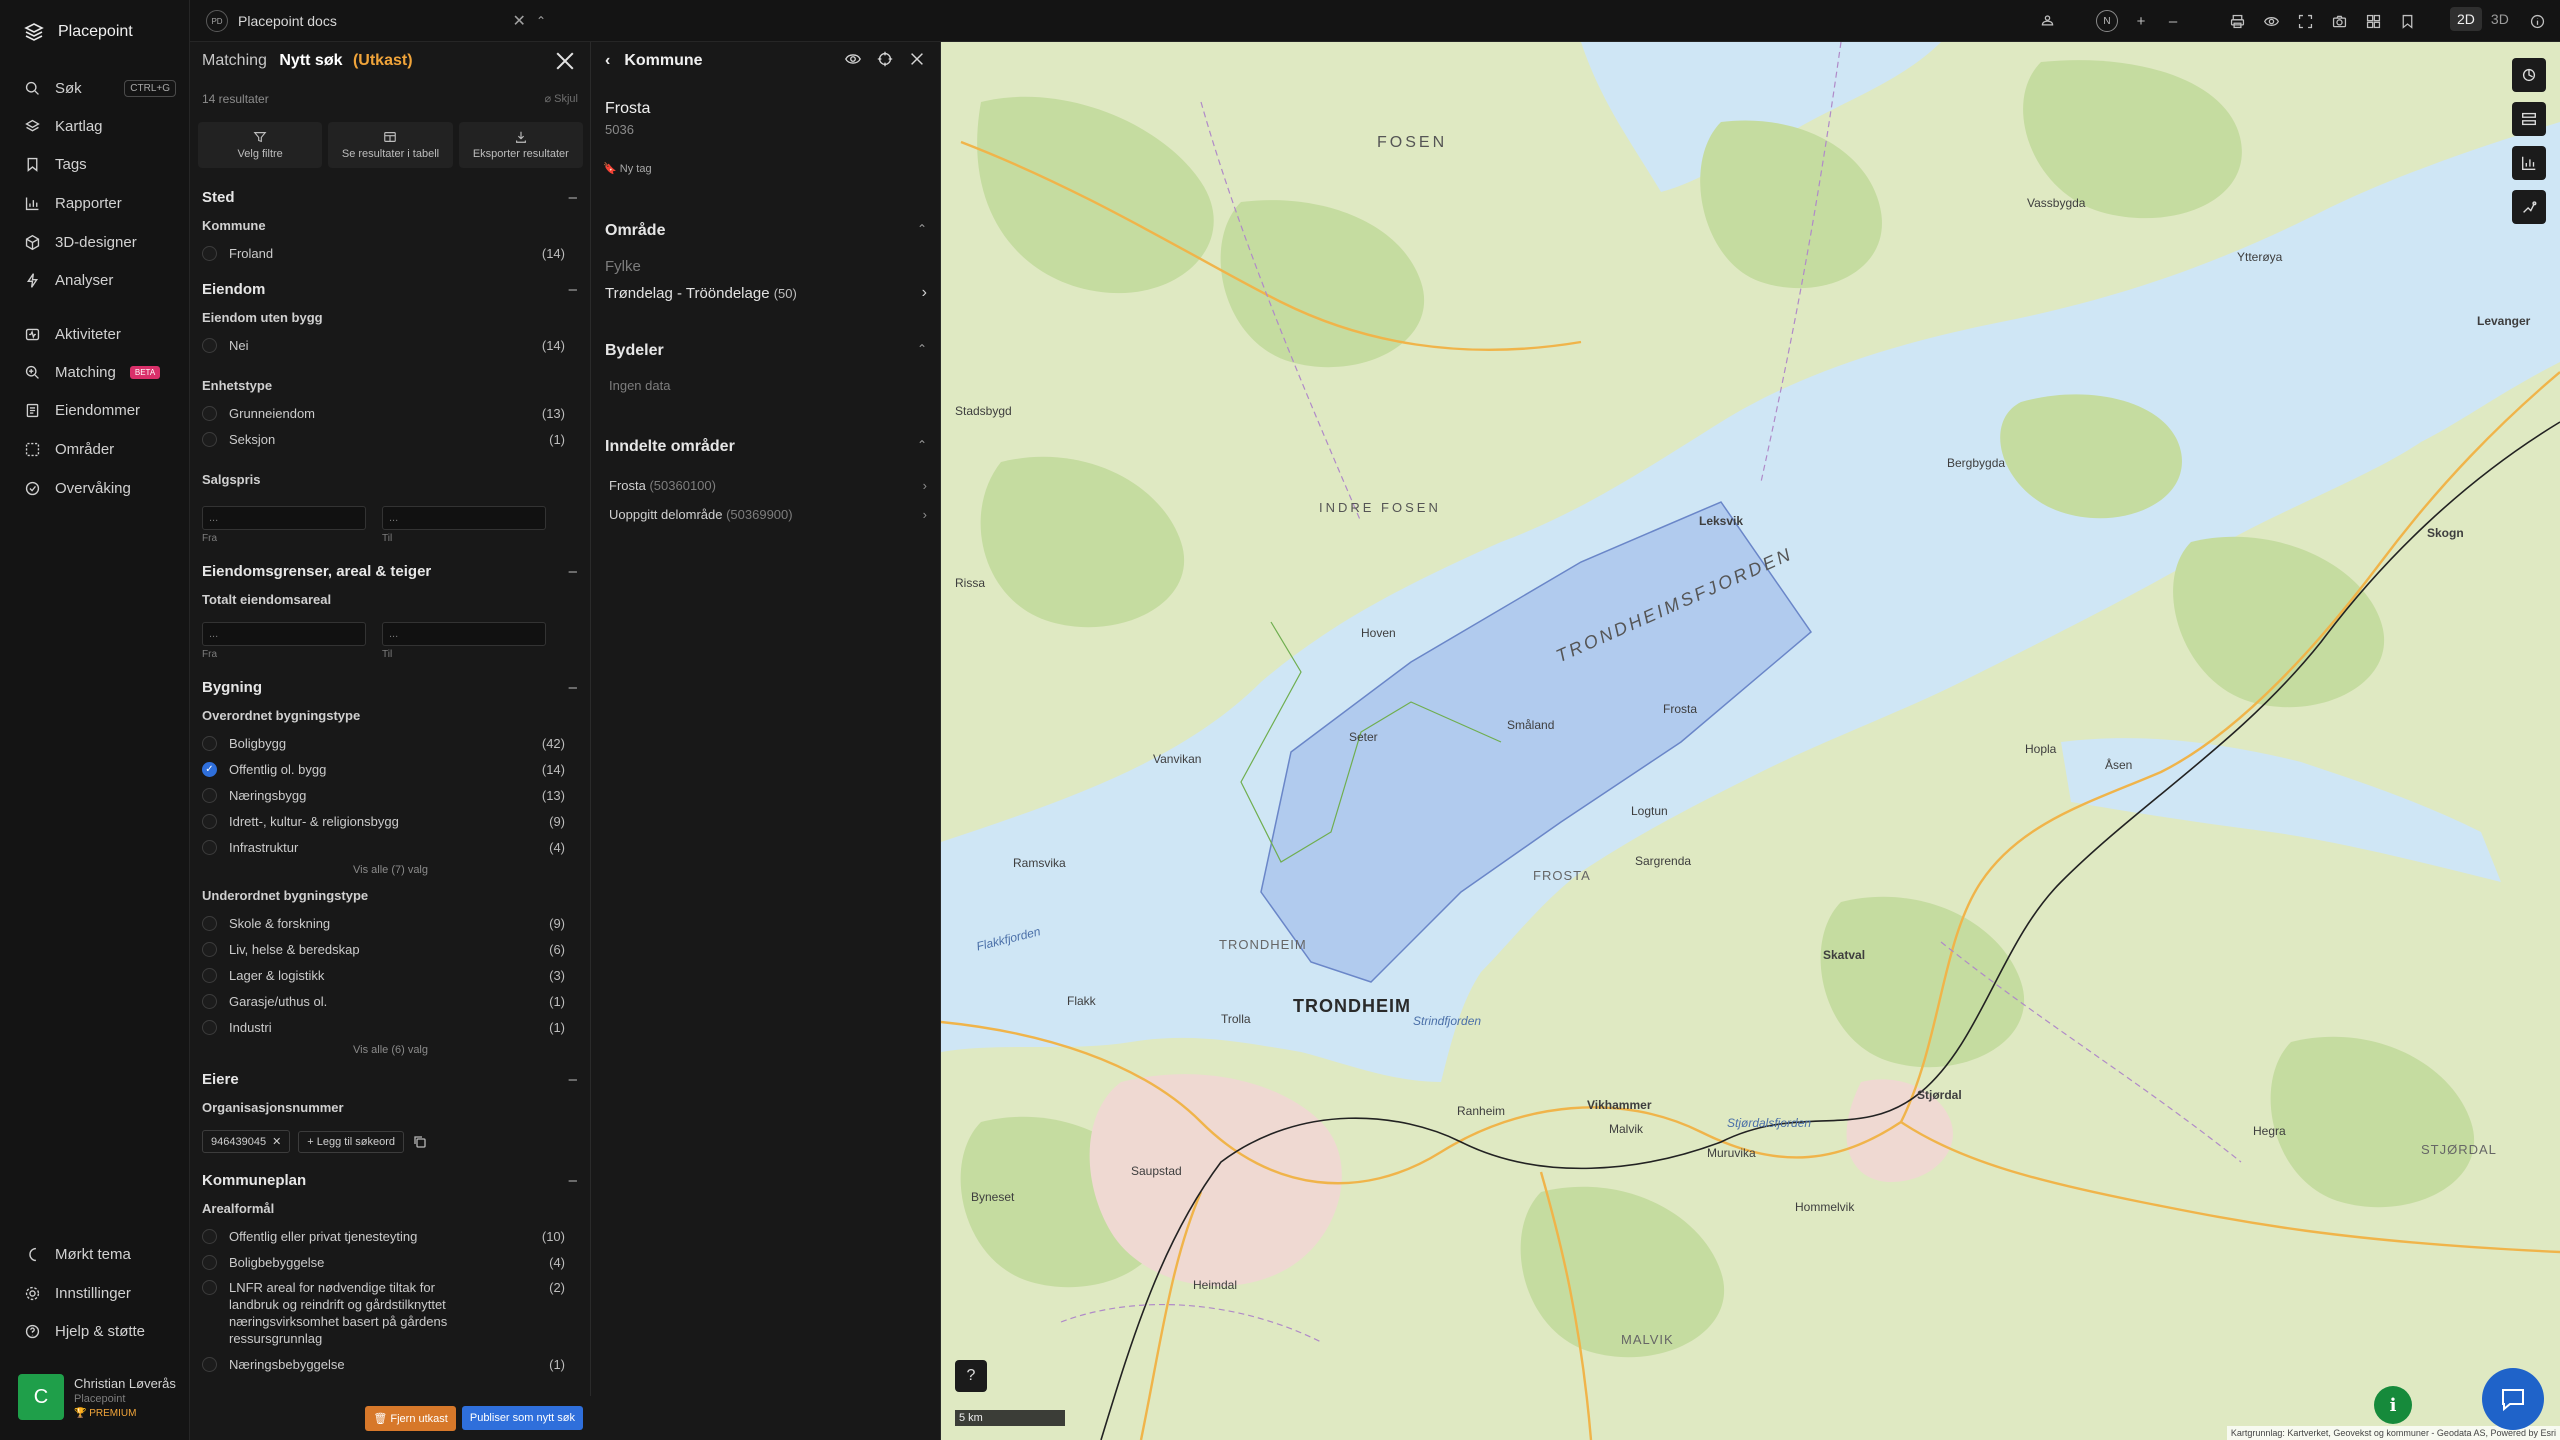 This screenshot has height=1440, width=2560. What do you see at coordinates (2141, 21) in the screenshot?
I see `zoom-in-button: +` at bounding box center [2141, 21].